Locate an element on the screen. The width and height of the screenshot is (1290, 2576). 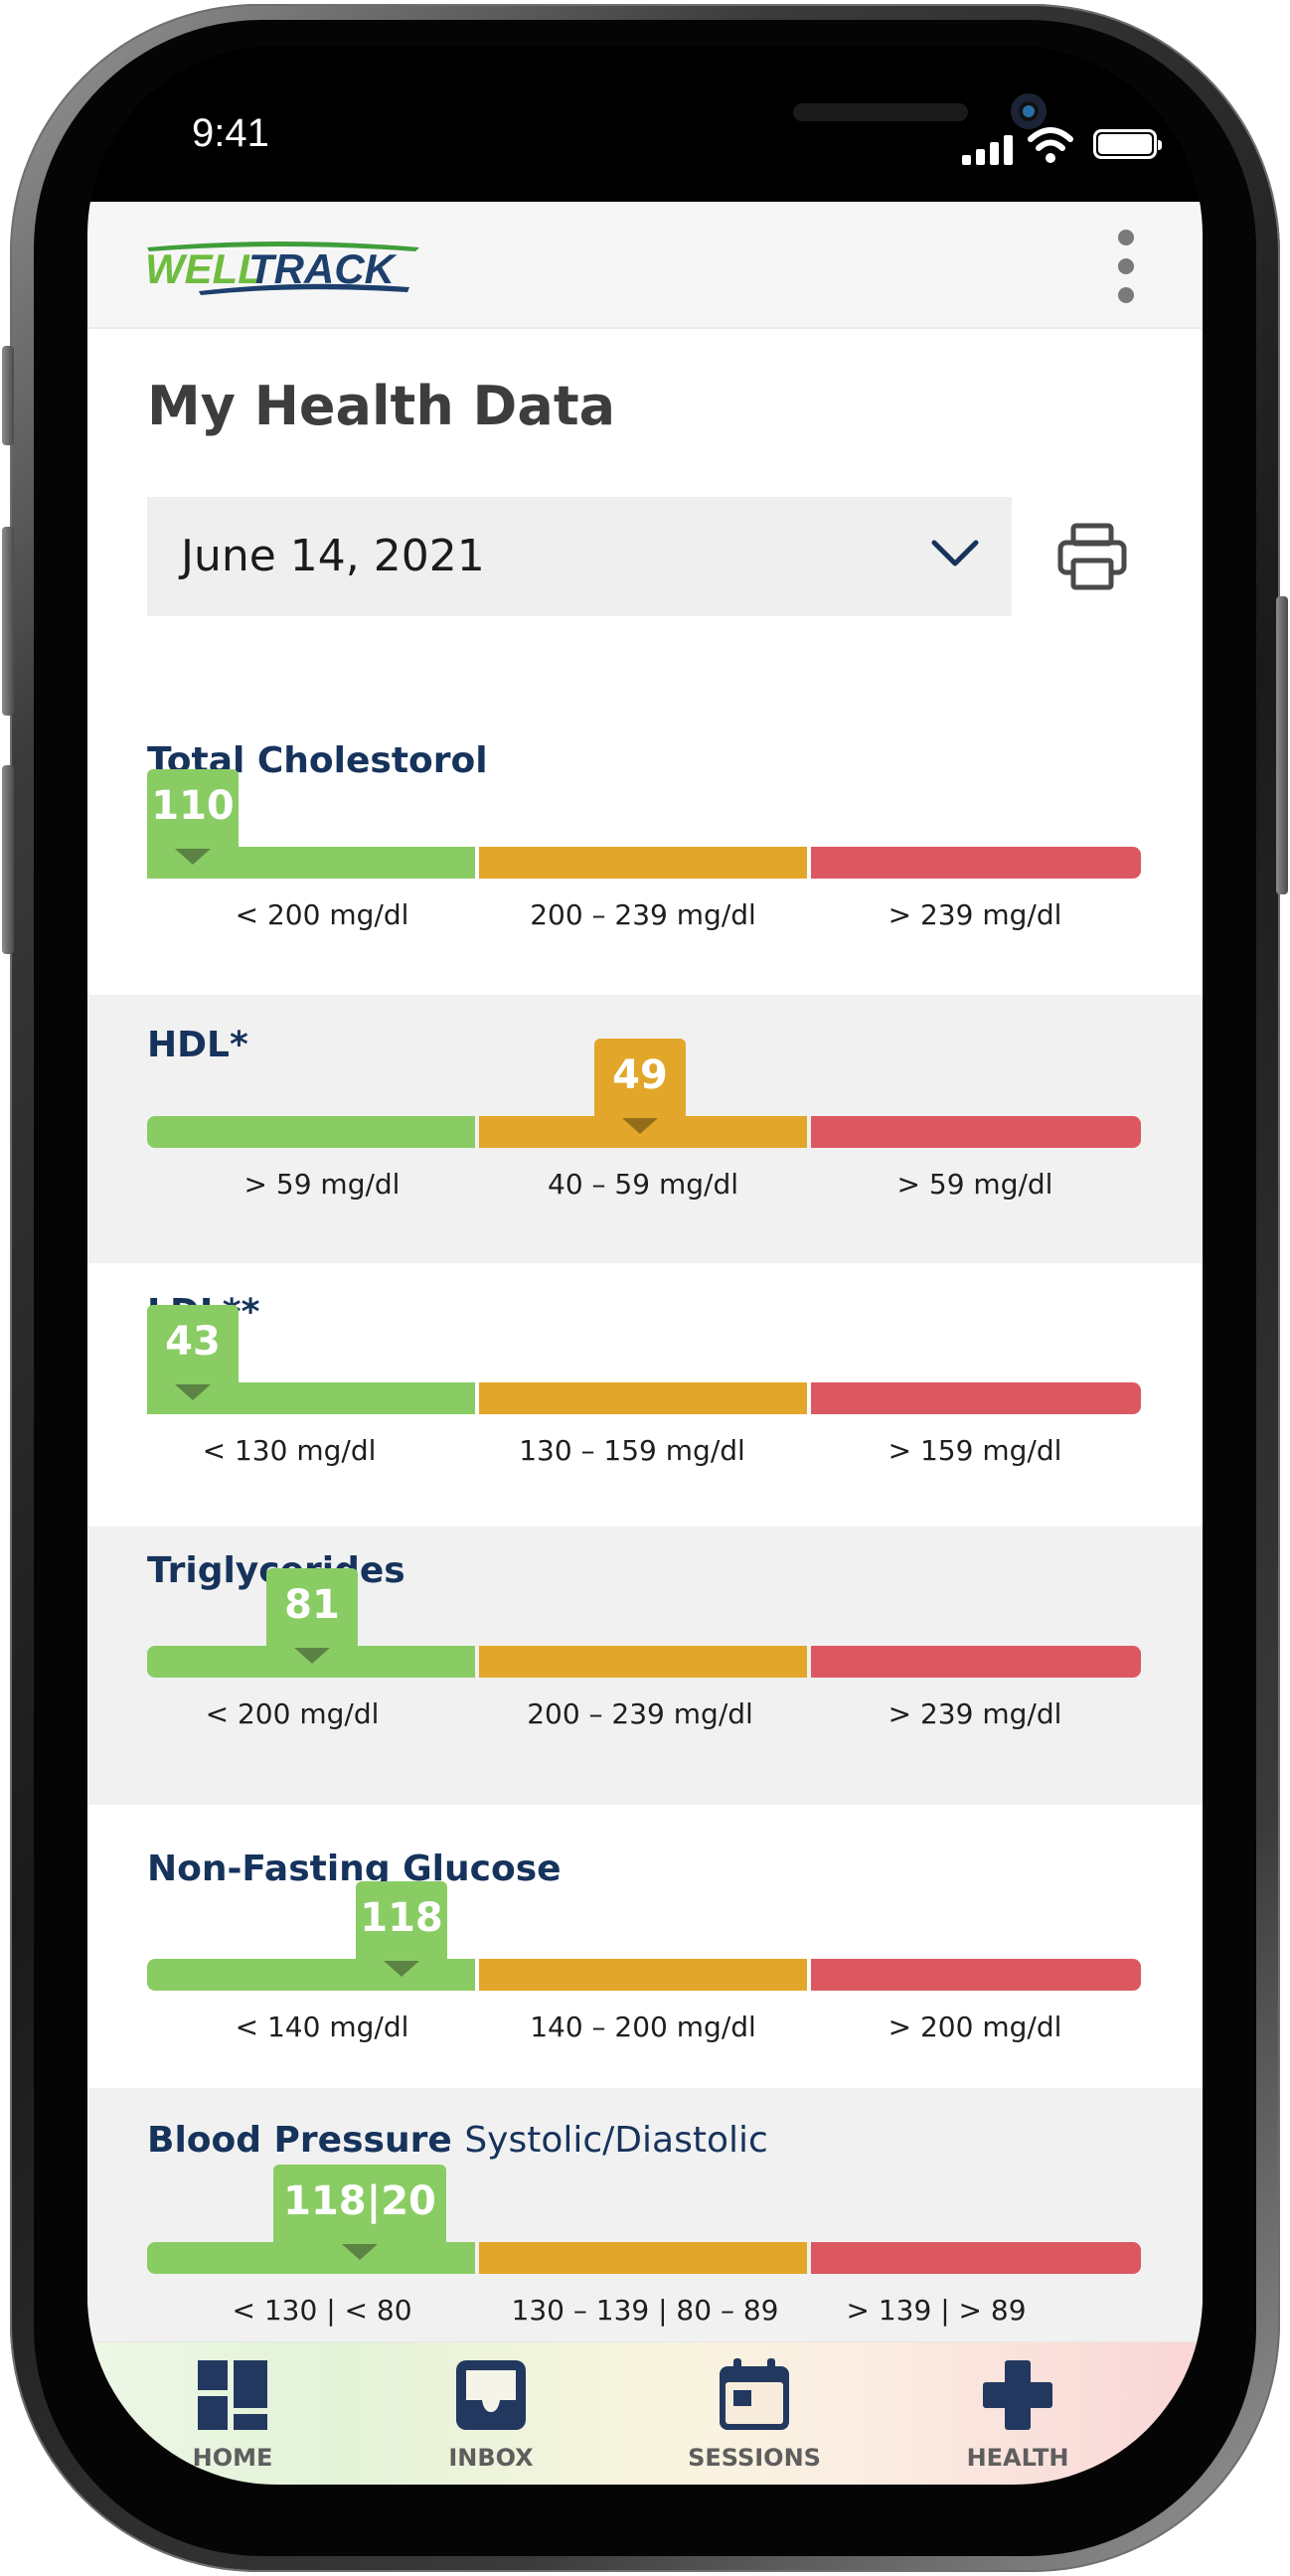
value-marker: 43 is located at coordinates (193, 1359).